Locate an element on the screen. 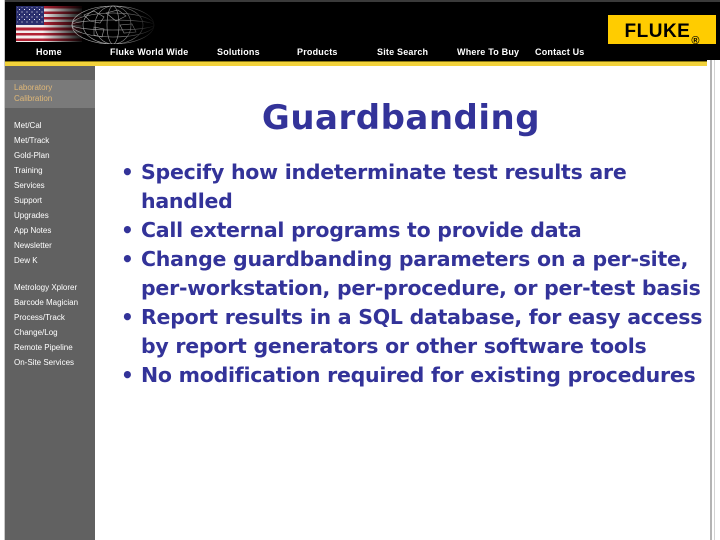  sidebar-item-process-track: Process/Track is located at coordinates (39, 317).